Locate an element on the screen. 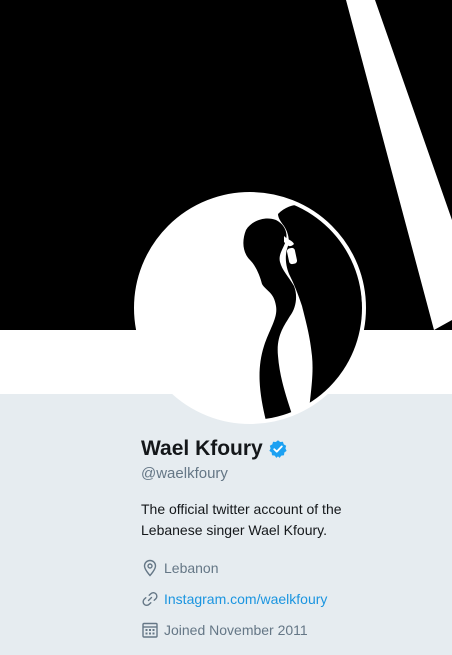 The width and height of the screenshot is (452, 655). profile-joined: Joined November 2011 is located at coordinates (291, 630).